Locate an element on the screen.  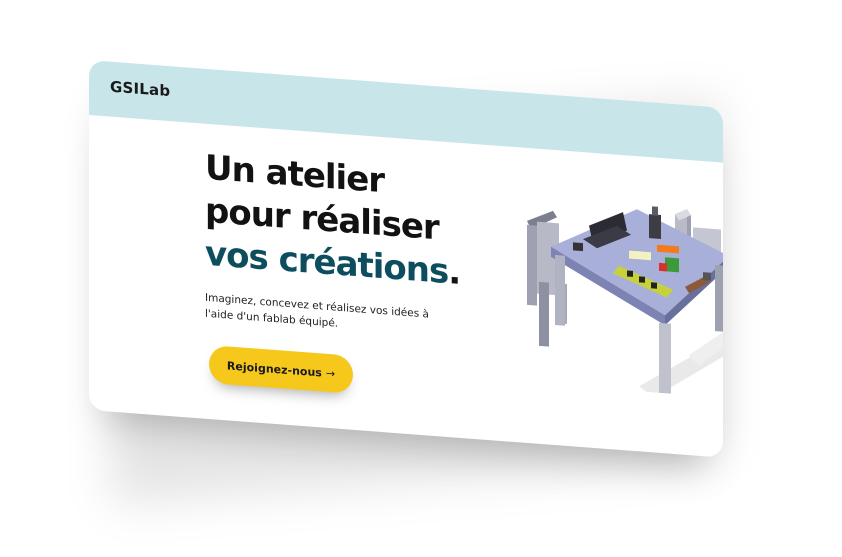
join-button-label: Rejoignez-nous is located at coordinates (274, 369).